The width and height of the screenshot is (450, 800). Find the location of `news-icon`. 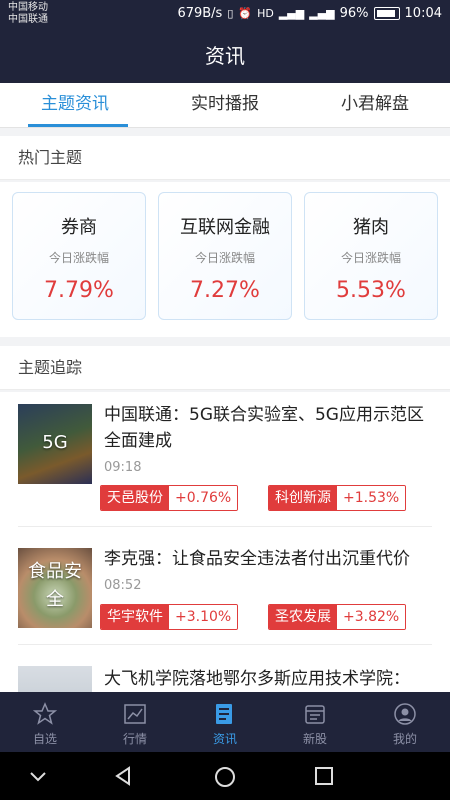

news-icon is located at coordinates (224, 714).